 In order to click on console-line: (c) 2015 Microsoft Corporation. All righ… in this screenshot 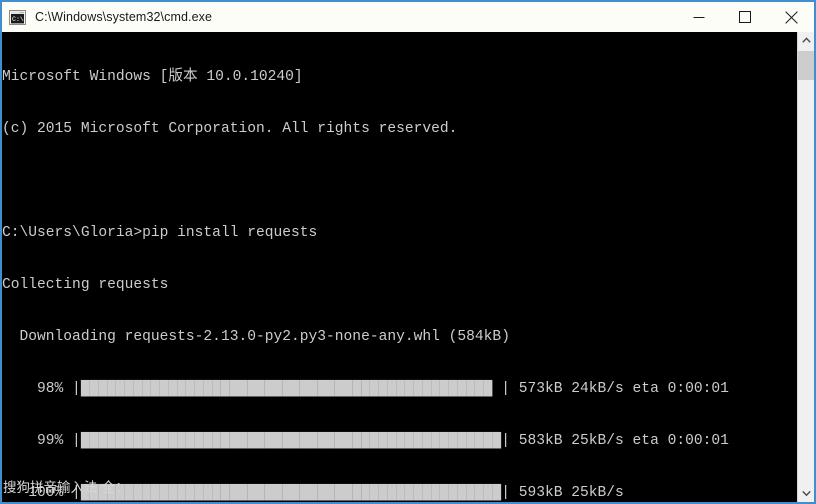, I will do `click(230, 128)`.